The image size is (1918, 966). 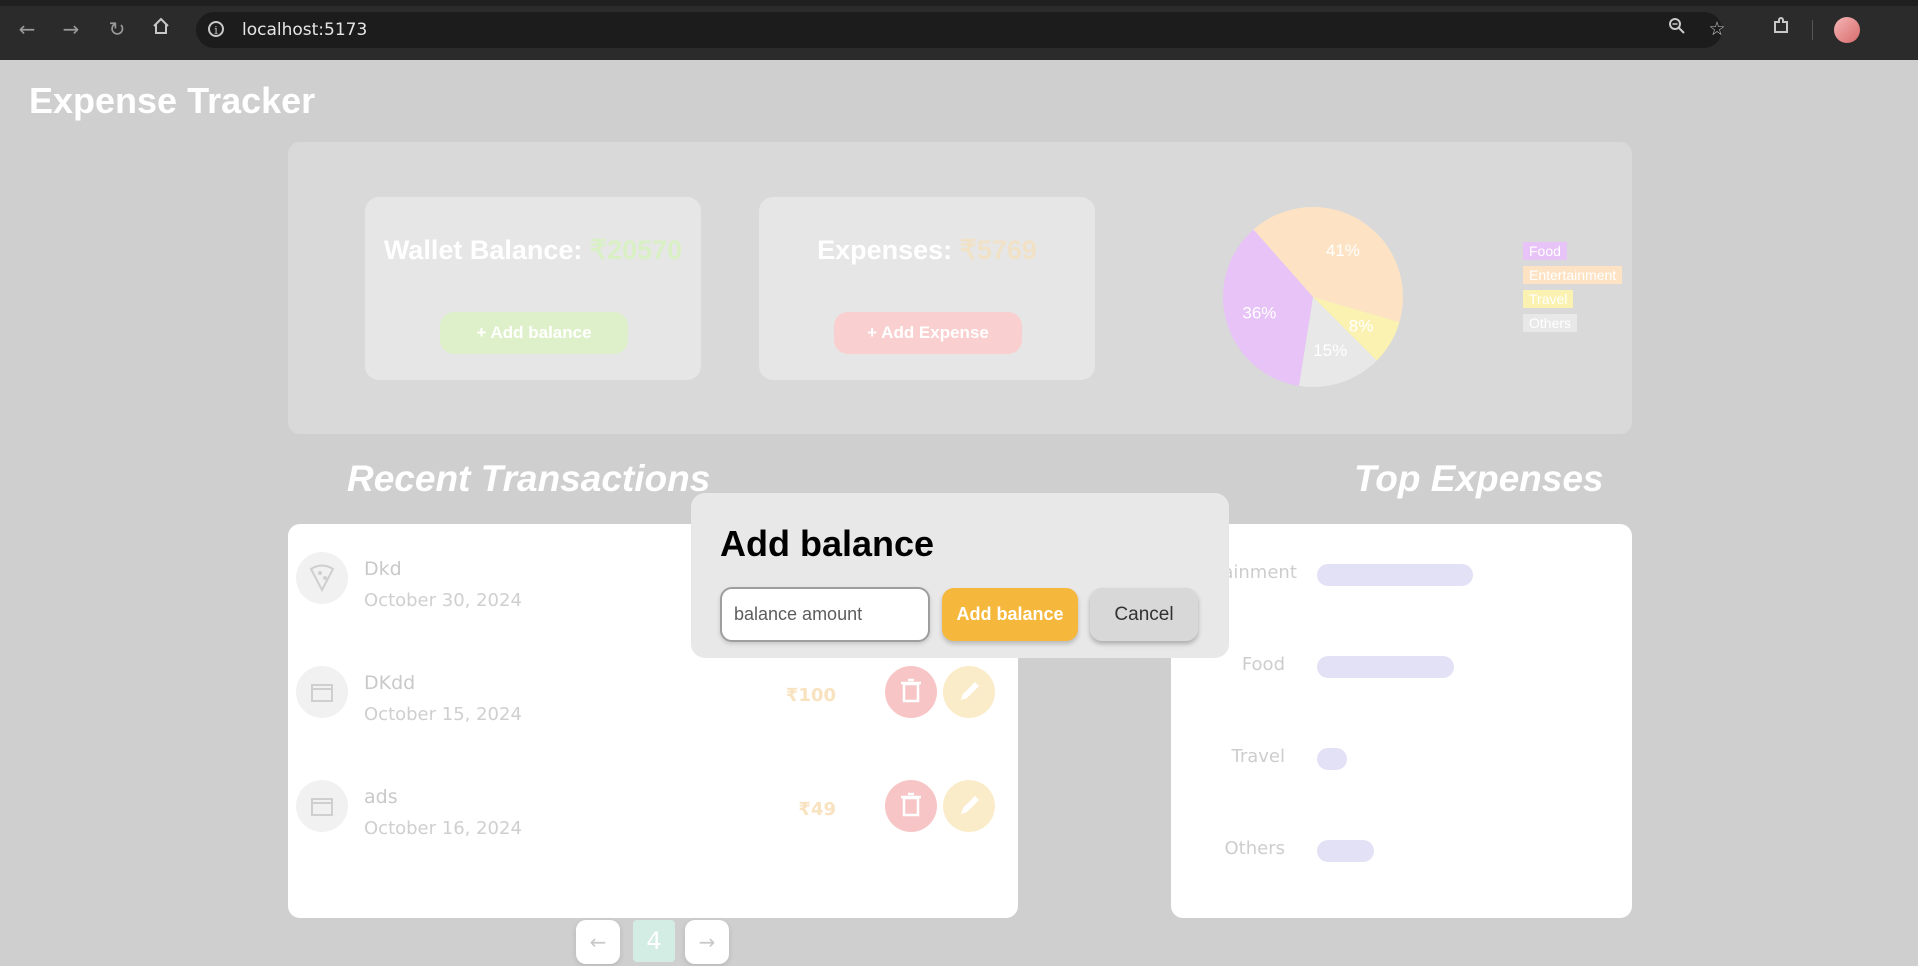 What do you see at coordinates (1847, 30) in the screenshot?
I see `profile-avatar` at bounding box center [1847, 30].